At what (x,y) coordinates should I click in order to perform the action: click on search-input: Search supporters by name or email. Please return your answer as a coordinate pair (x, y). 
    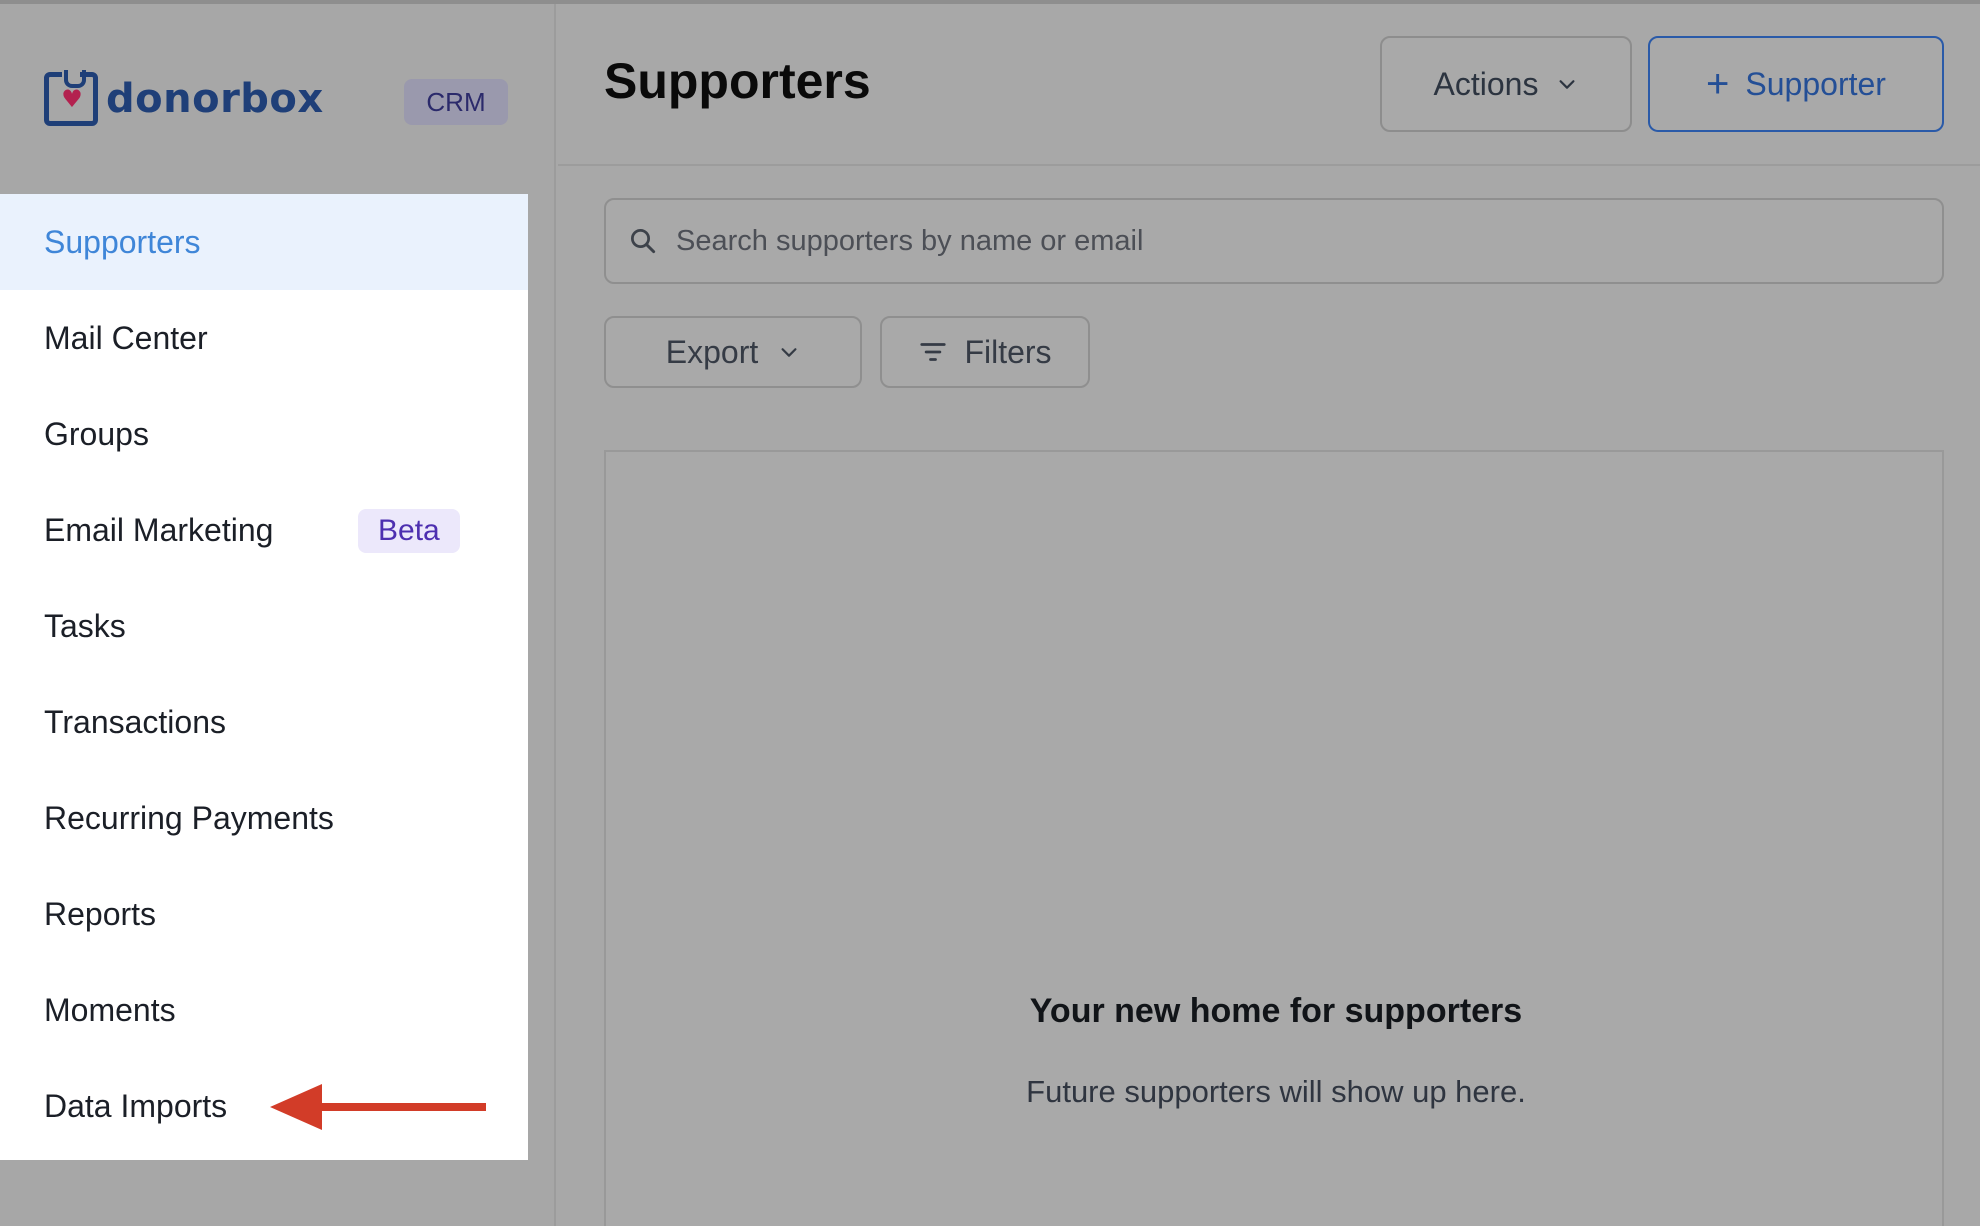
    Looking at the image, I should click on (1274, 241).